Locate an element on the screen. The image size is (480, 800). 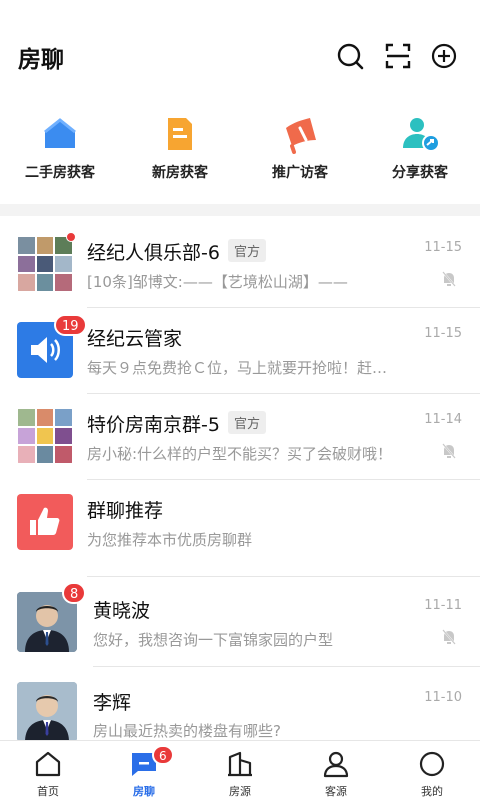
tab-mine: 我的 is located at coordinates (432, 770).